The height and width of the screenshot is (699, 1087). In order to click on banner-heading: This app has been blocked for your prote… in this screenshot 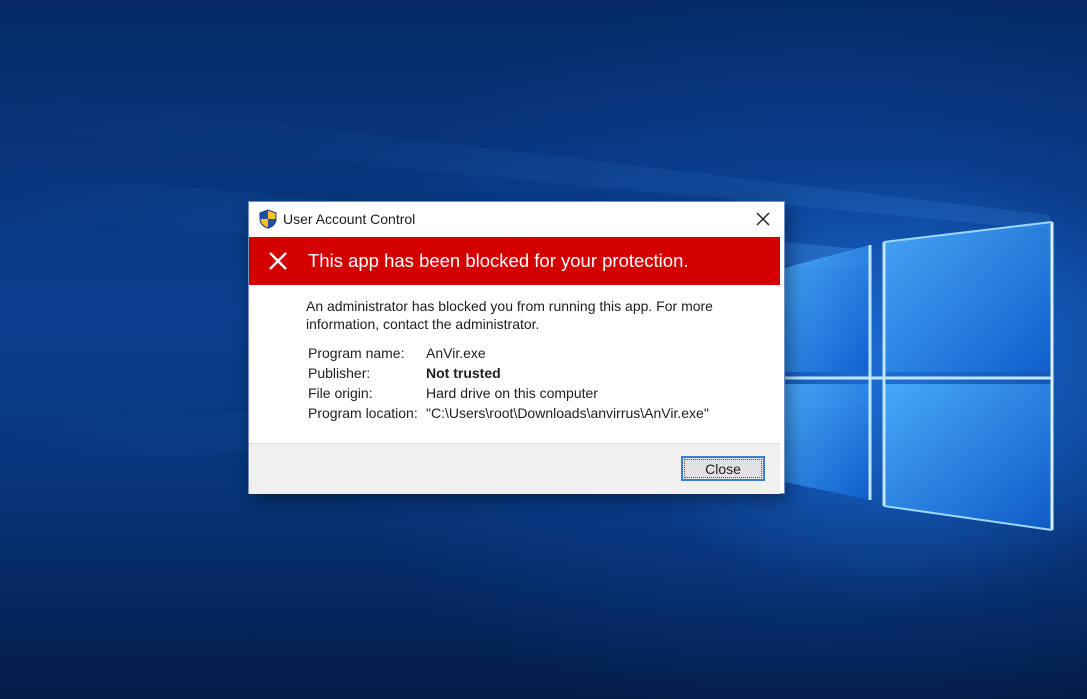, I will do `click(498, 260)`.